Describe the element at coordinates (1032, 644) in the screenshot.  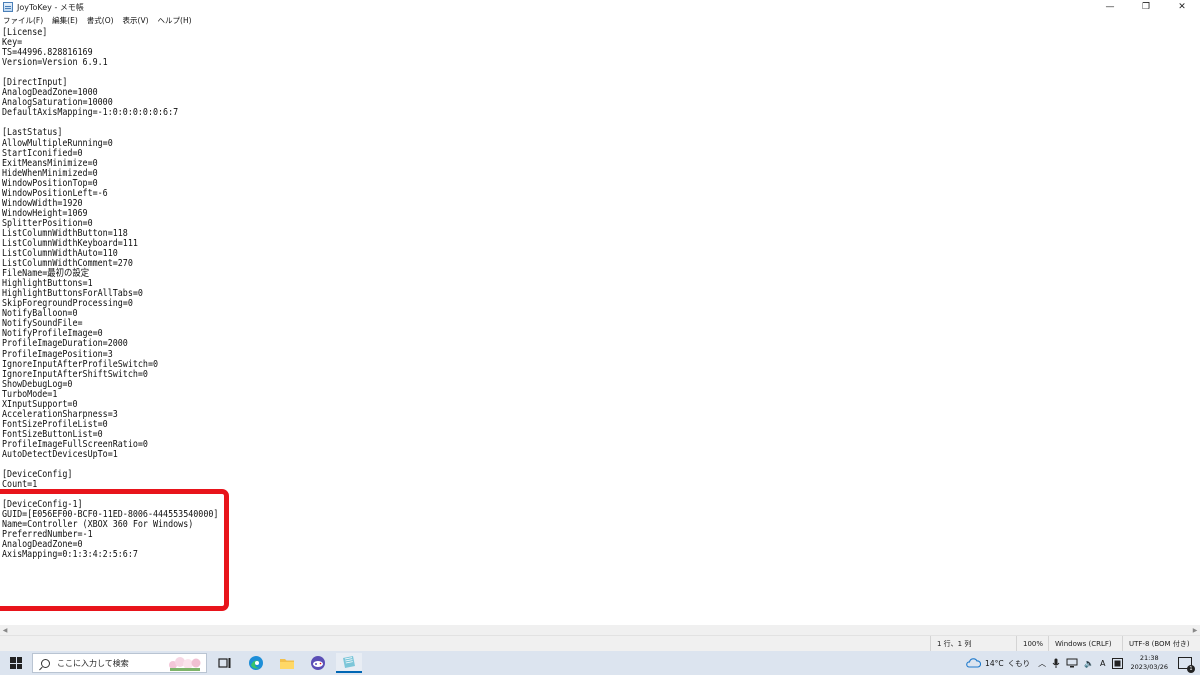
I see `zoom-level: 100%` at that location.